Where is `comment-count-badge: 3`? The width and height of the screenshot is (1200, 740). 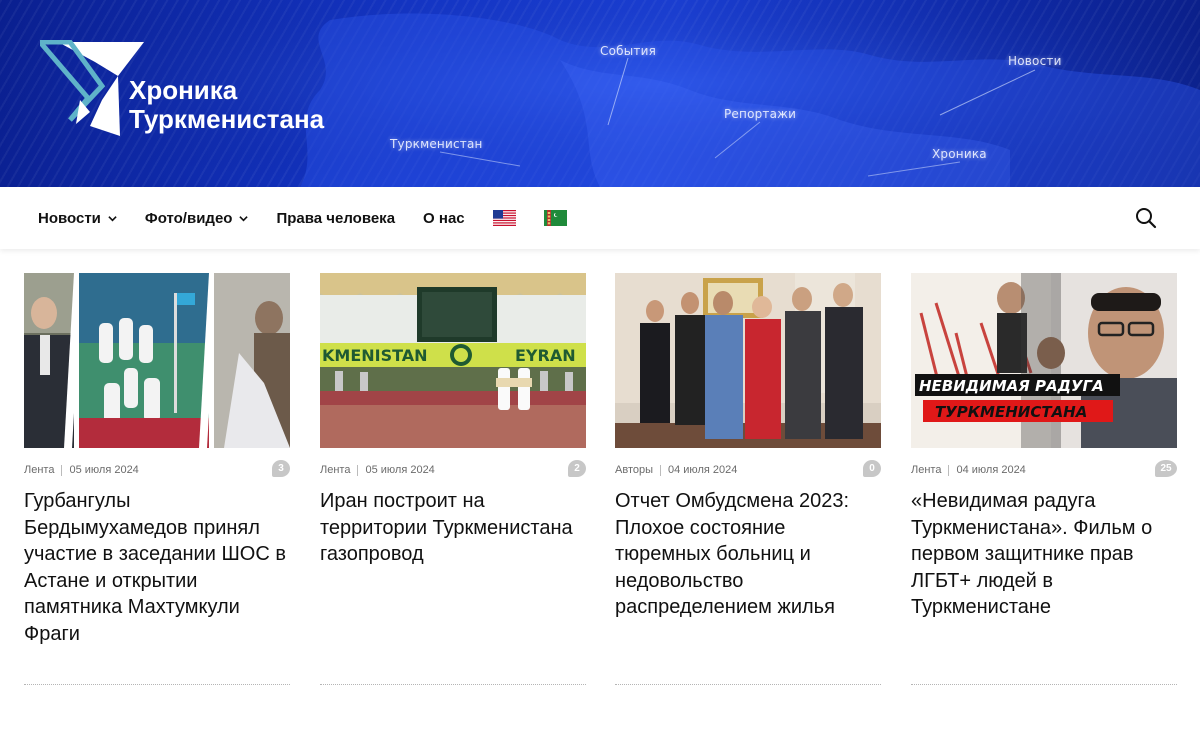 comment-count-badge: 3 is located at coordinates (281, 468).